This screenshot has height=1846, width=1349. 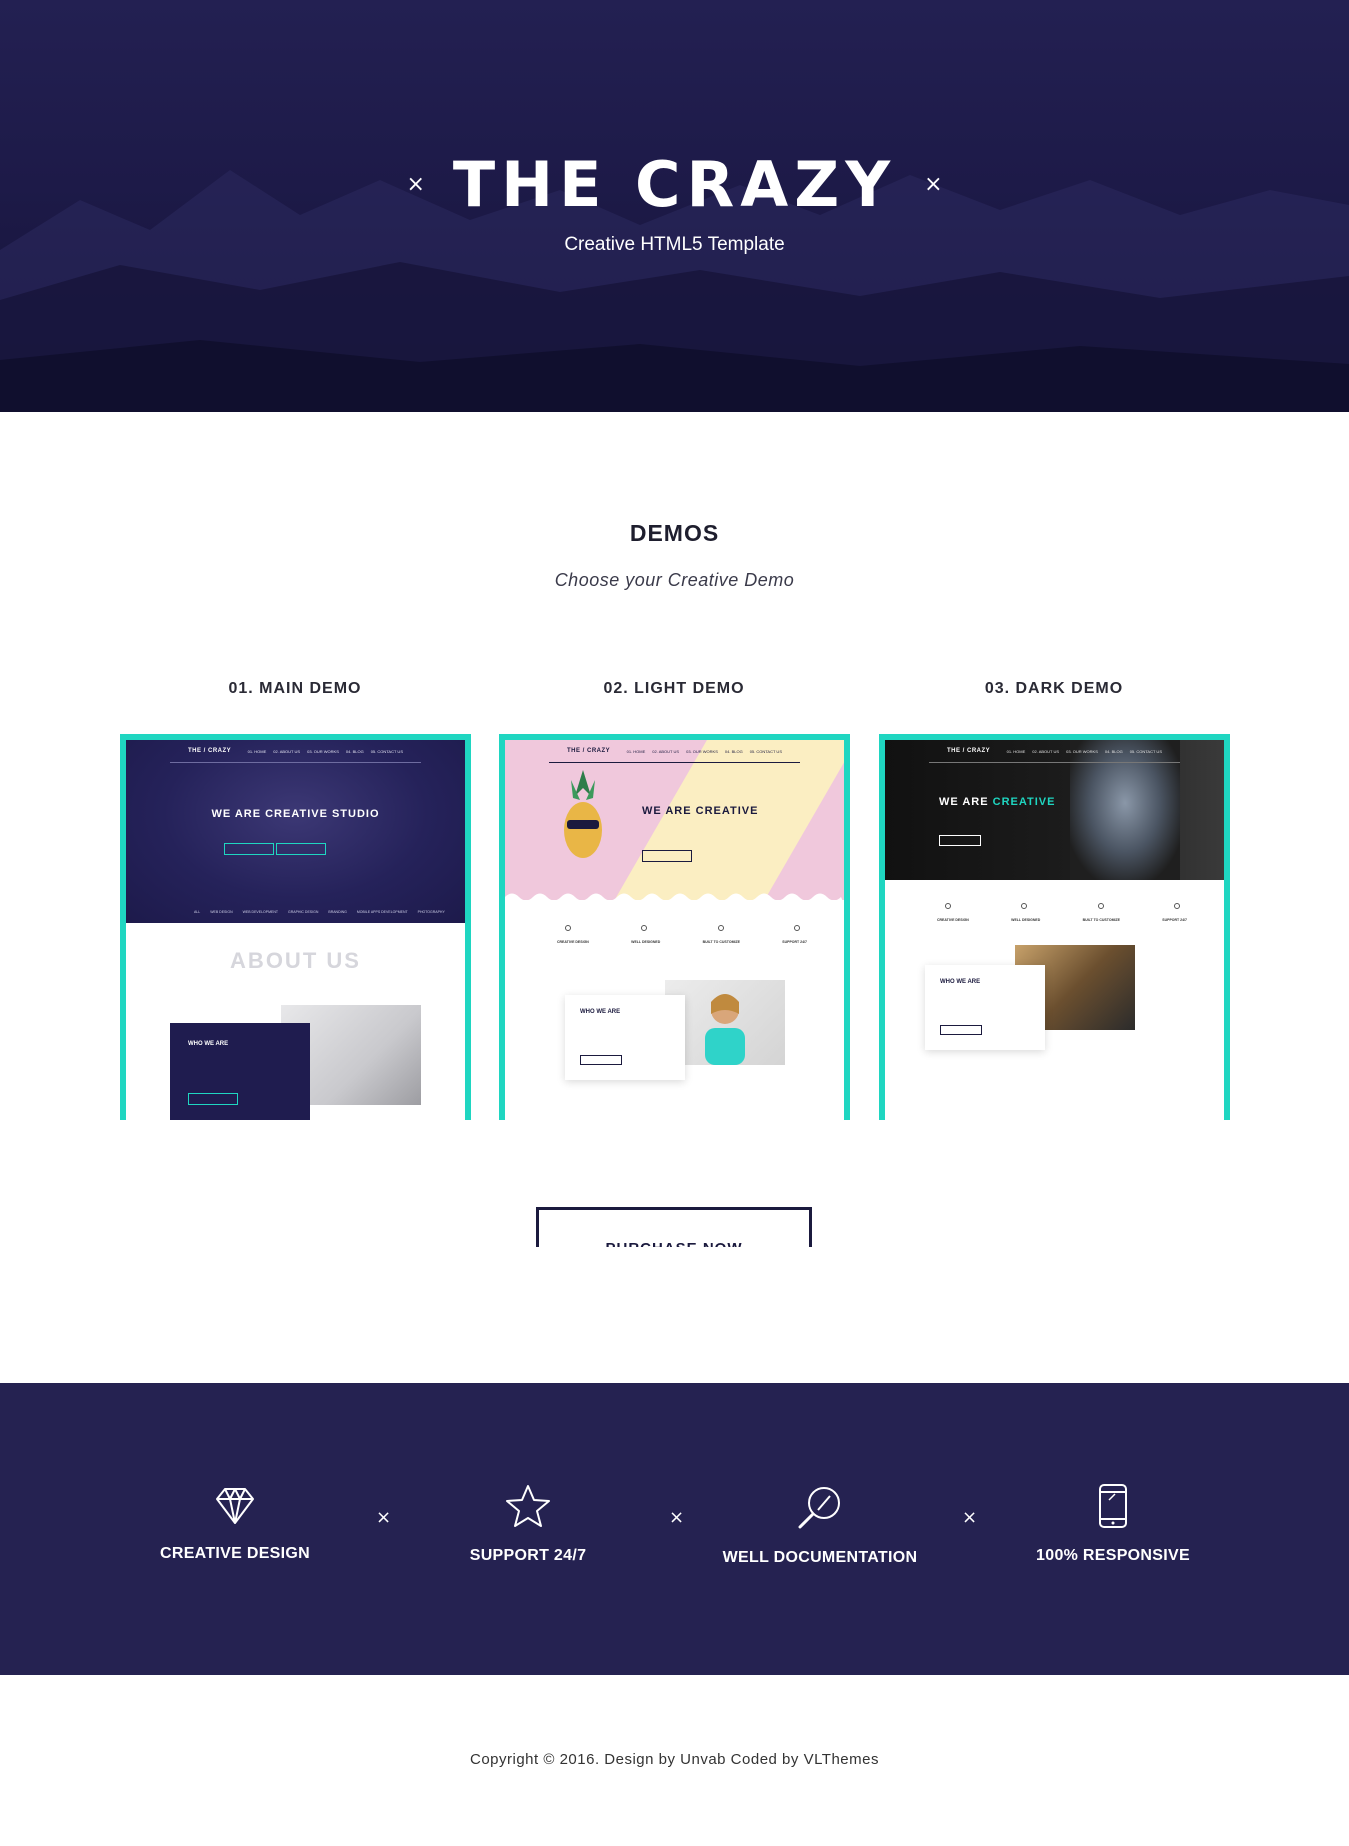 What do you see at coordinates (1054, 689) in the screenshot?
I see `demo-label-dark: 03. DARK DEMO` at bounding box center [1054, 689].